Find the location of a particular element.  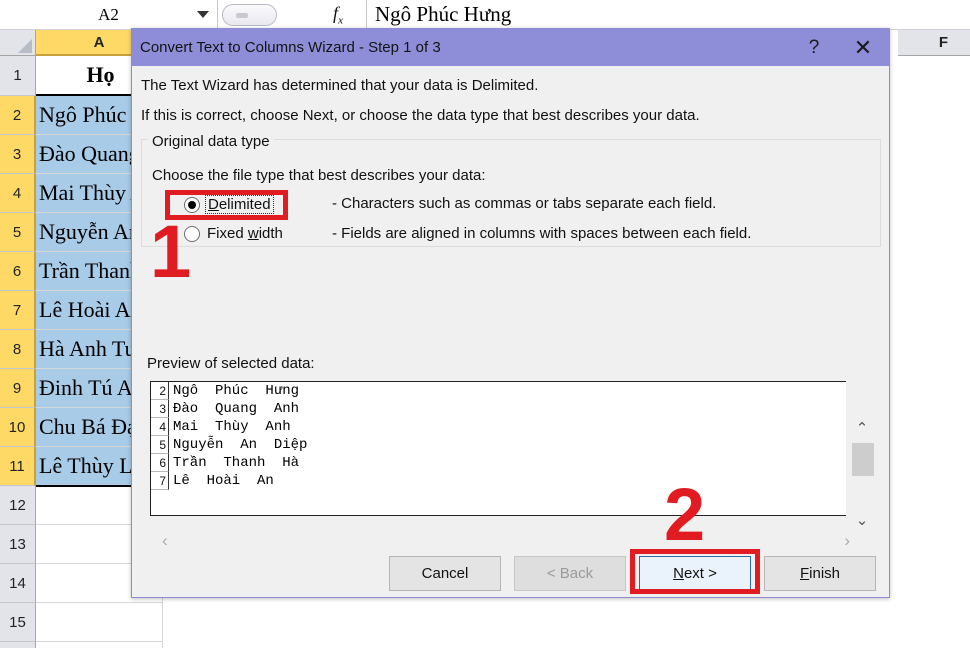

help-icon: ? is located at coordinates (814, 47).